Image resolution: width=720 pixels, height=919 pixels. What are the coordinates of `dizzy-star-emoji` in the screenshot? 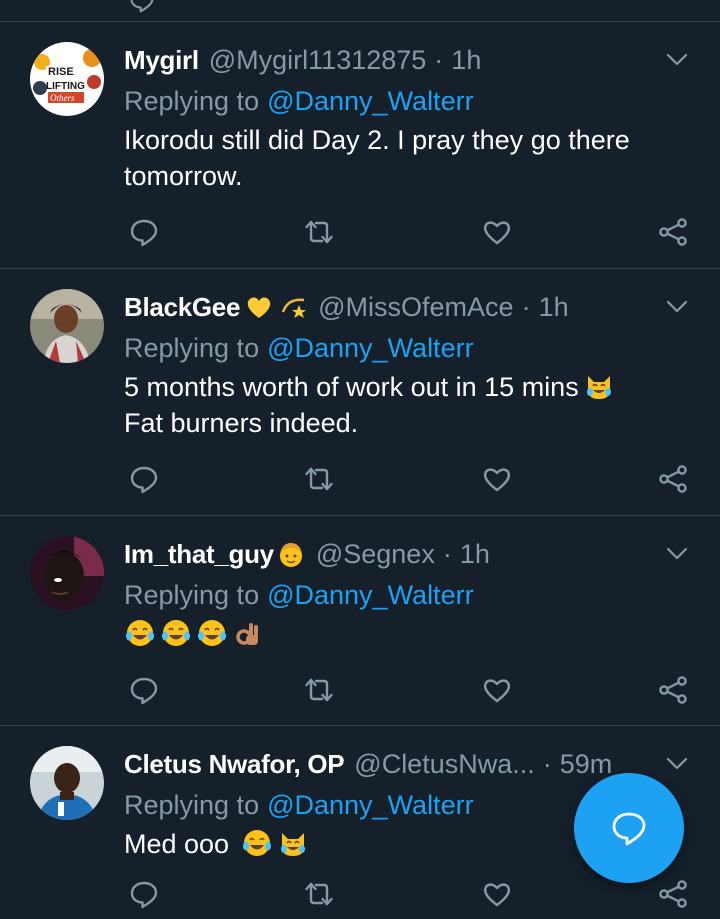 It's located at (294, 308).